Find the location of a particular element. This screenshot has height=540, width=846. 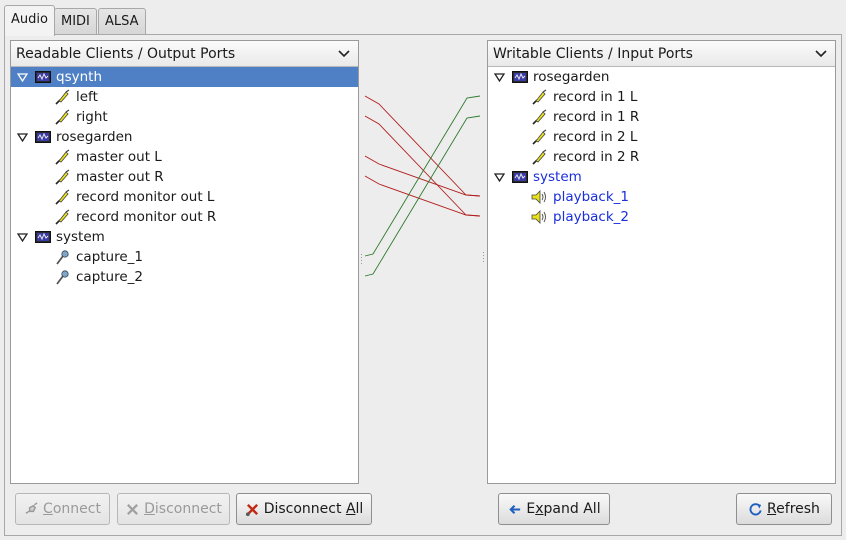

port-row: record in 1 R is located at coordinates (661, 117).